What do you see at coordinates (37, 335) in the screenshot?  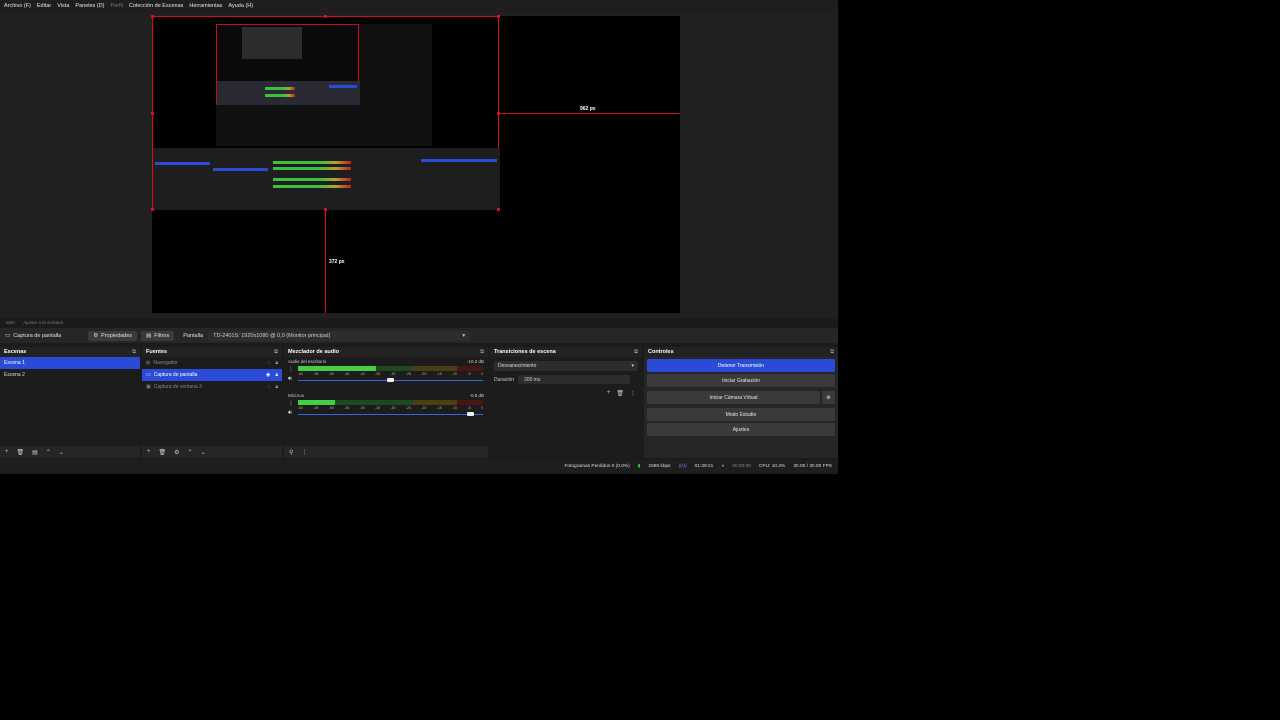 I see `current-source-name: Captura de pantalla` at bounding box center [37, 335].